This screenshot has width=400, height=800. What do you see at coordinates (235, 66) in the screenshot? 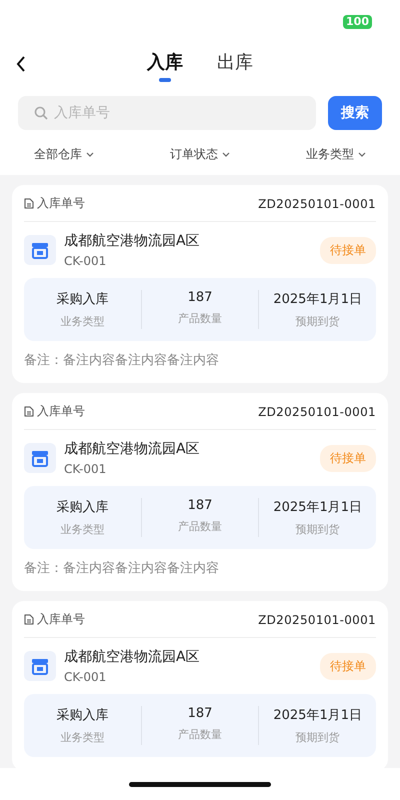
I see `tab: 出库` at bounding box center [235, 66].